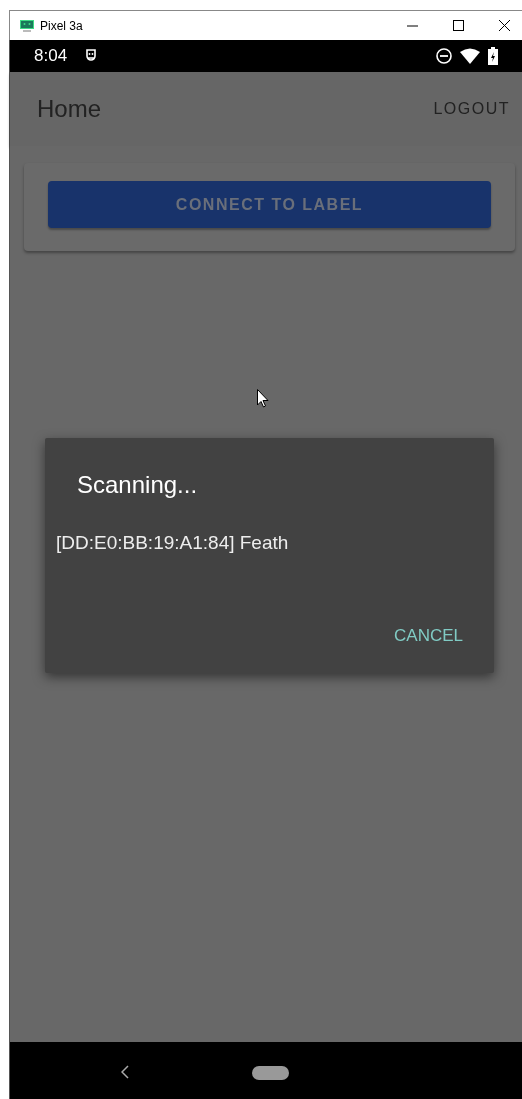 The width and height of the screenshot is (522, 1099). What do you see at coordinates (504, 25) in the screenshot?
I see `close-icon` at bounding box center [504, 25].